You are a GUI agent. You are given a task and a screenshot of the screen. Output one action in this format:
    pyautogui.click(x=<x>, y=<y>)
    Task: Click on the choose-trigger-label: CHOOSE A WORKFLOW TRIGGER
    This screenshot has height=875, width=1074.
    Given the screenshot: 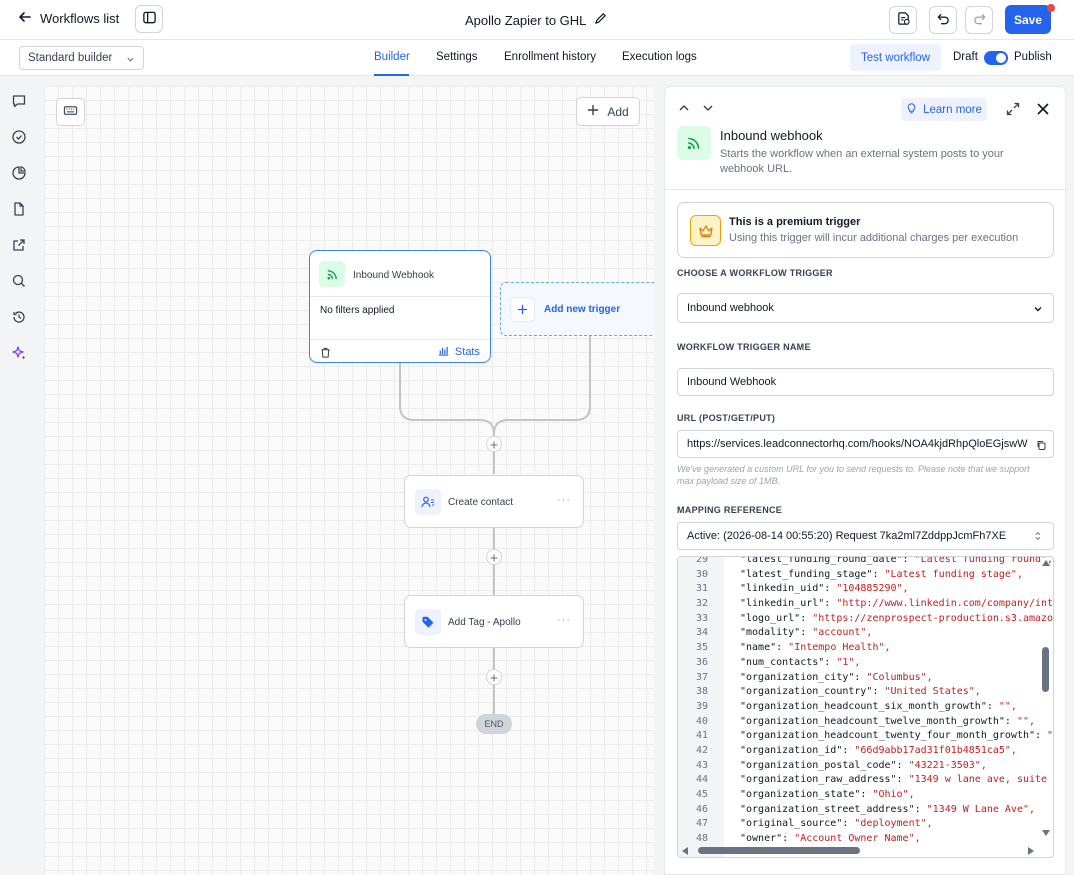 What is the action you would take?
    pyautogui.click(x=755, y=273)
    